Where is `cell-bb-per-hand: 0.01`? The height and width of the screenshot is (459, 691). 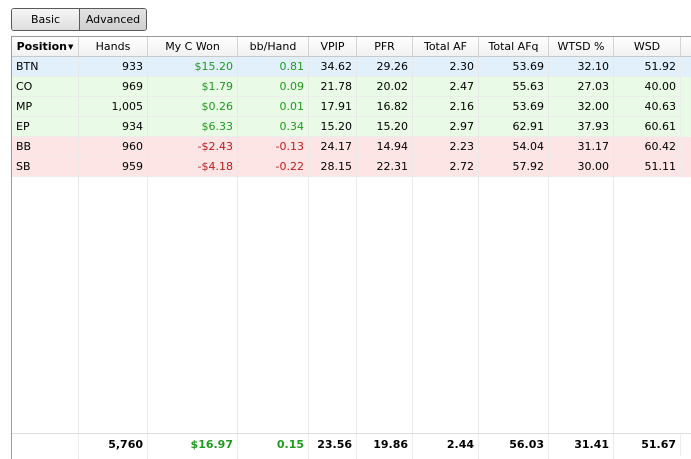
cell-bb-per-hand: 0.01 is located at coordinates (273, 107).